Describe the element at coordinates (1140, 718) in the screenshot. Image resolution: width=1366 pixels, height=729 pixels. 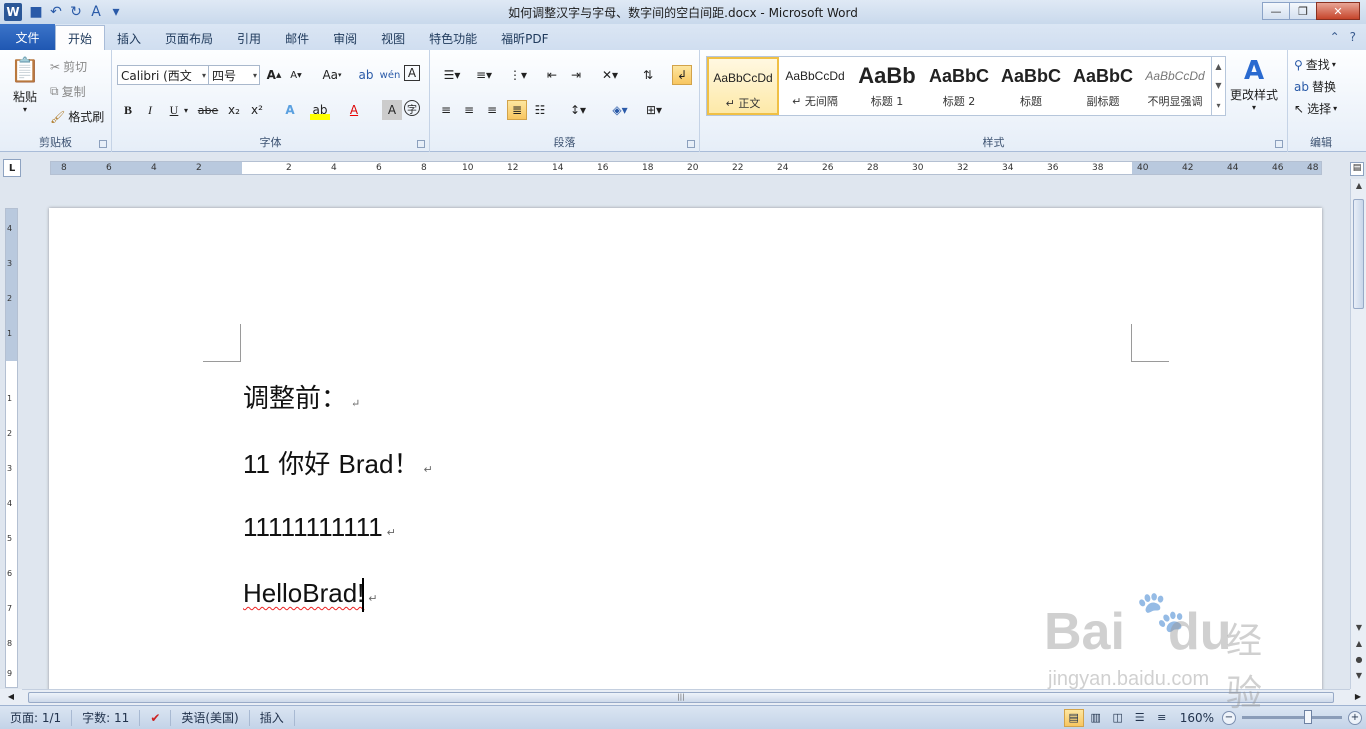
I see `outline-view-icon: ☰` at that location.